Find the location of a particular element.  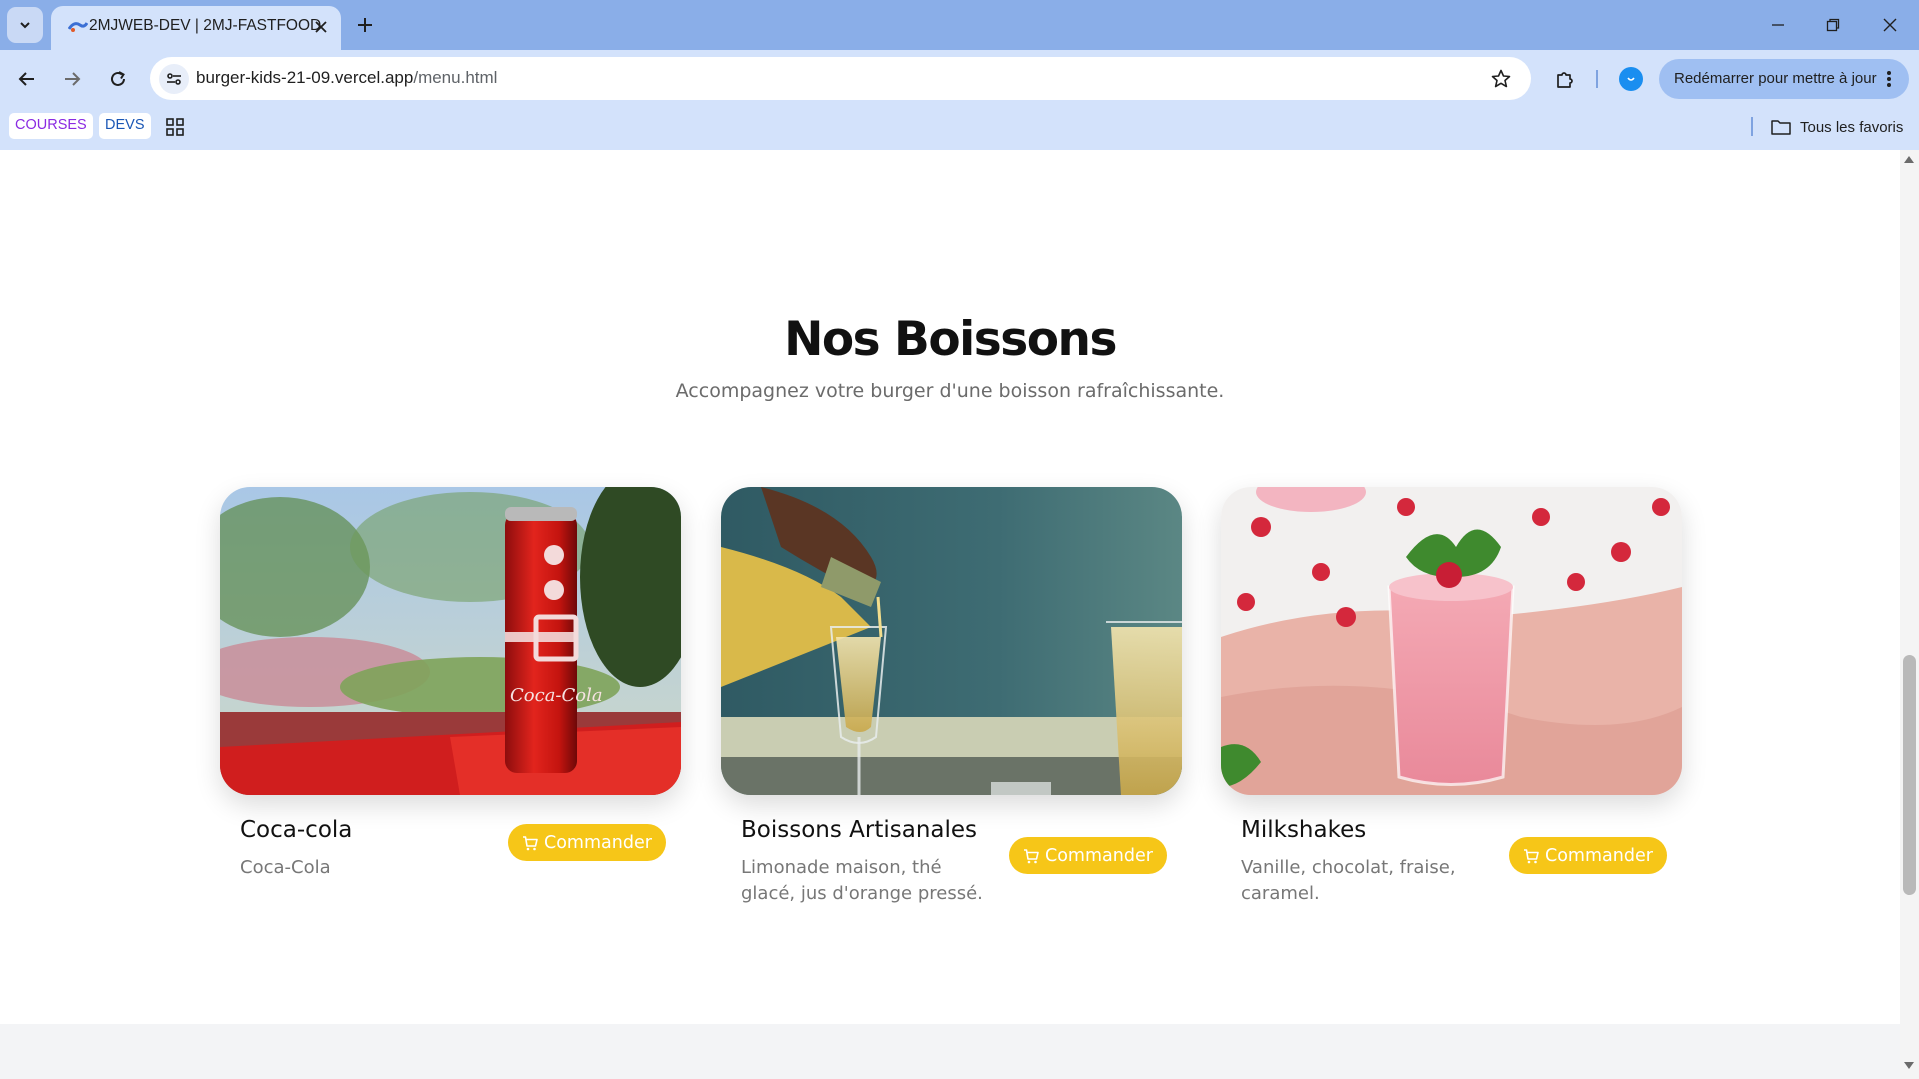

bookmark-courses: COURSES is located at coordinates (51, 126).